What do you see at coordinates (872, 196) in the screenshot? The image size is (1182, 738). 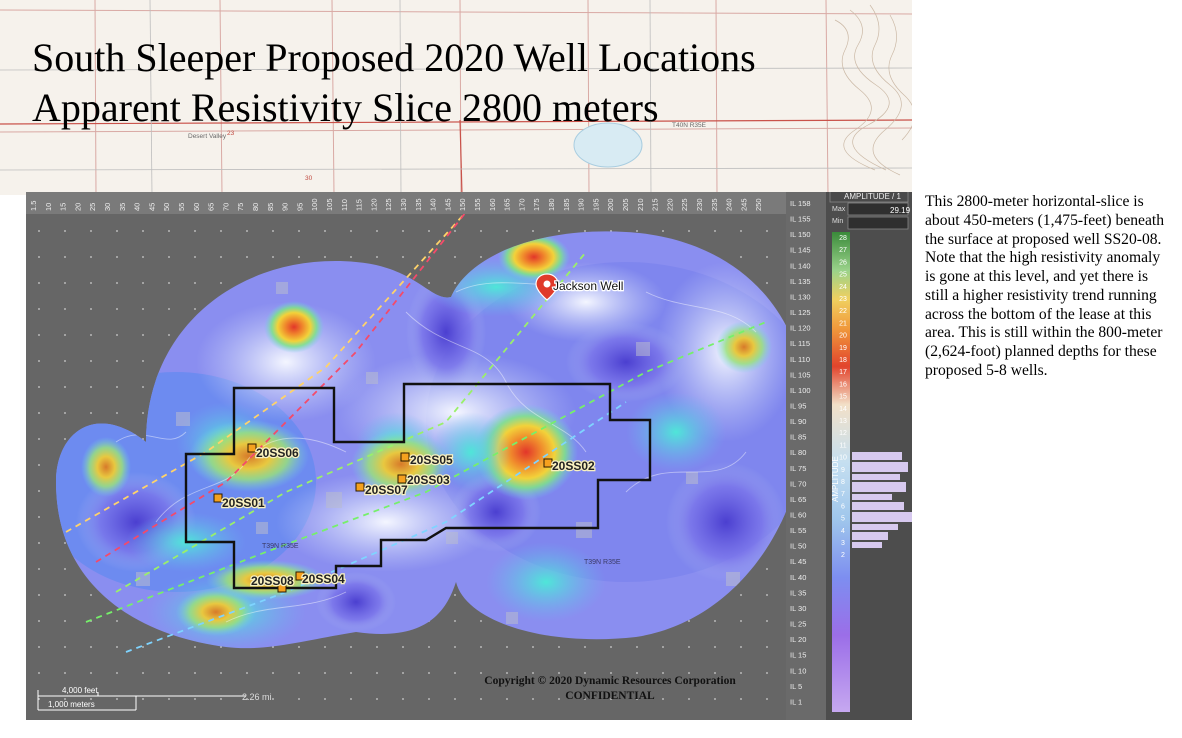 I see `amplitude-panel-header: AMPLITUDE / 1` at bounding box center [872, 196].